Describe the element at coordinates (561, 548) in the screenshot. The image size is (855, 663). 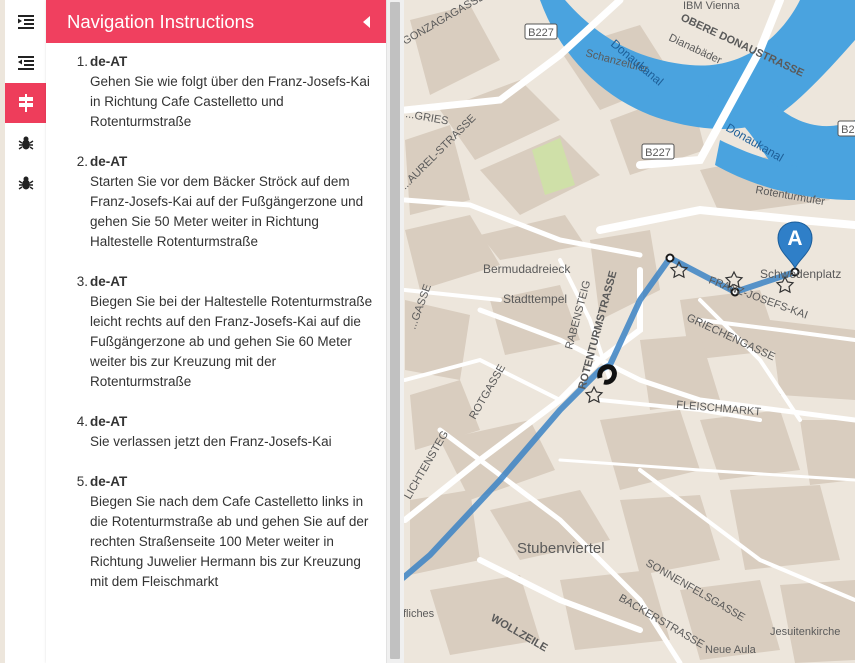
I see `place-stubenviertel: Stubenviertel` at that location.